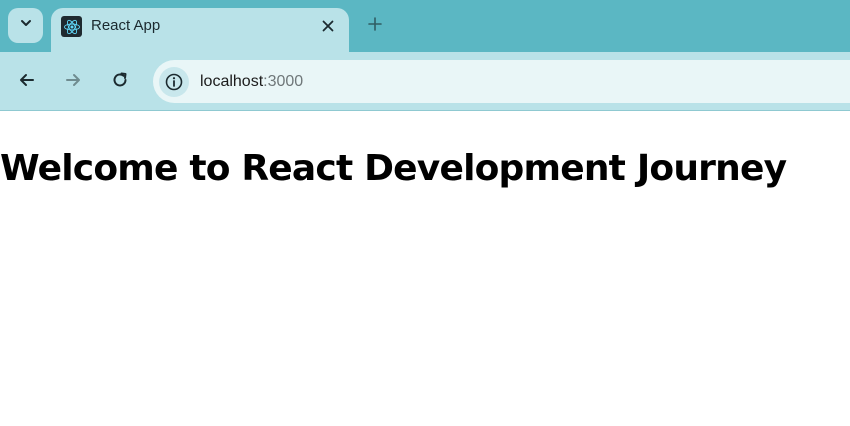 The width and height of the screenshot is (850, 426). What do you see at coordinates (174, 82) in the screenshot?
I see `info-icon` at bounding box center [174, 82].